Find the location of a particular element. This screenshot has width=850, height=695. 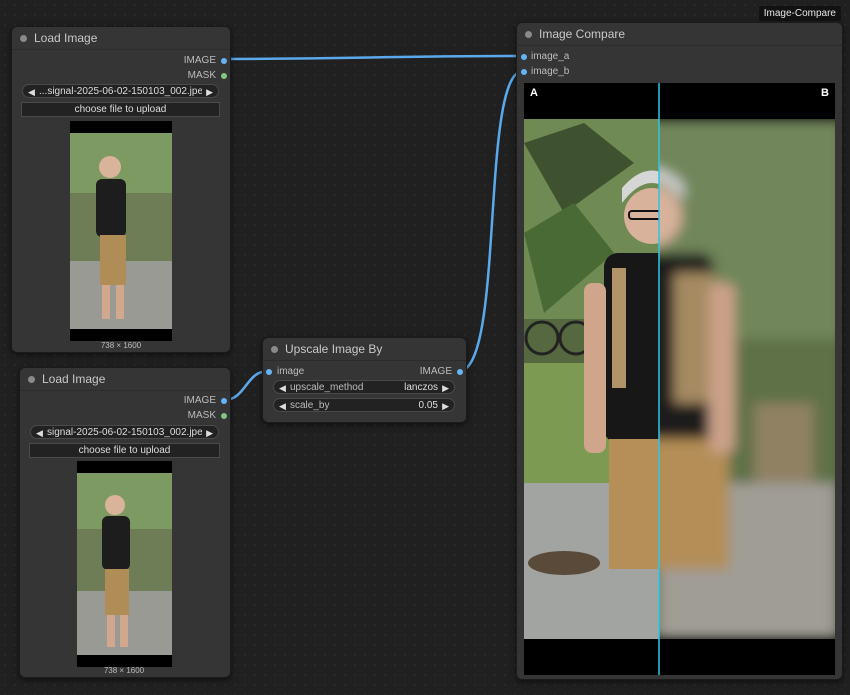

image-filename: ...signal-2025-06-02-150103_002.jpeg is located at coordinates (120, 91).